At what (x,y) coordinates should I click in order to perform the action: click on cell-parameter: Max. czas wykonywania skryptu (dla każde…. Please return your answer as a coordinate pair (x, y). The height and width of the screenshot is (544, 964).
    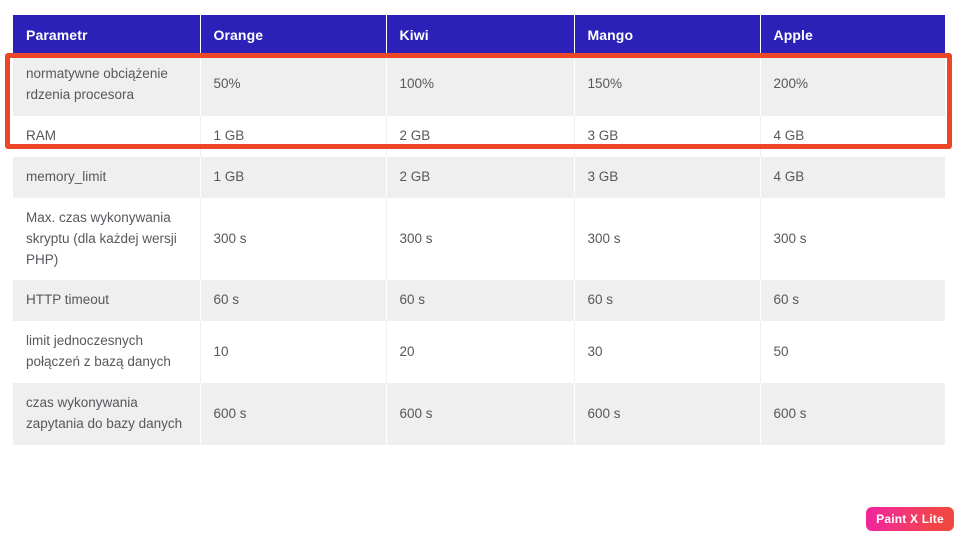
    Looking at the image, I should click on (107, 239).